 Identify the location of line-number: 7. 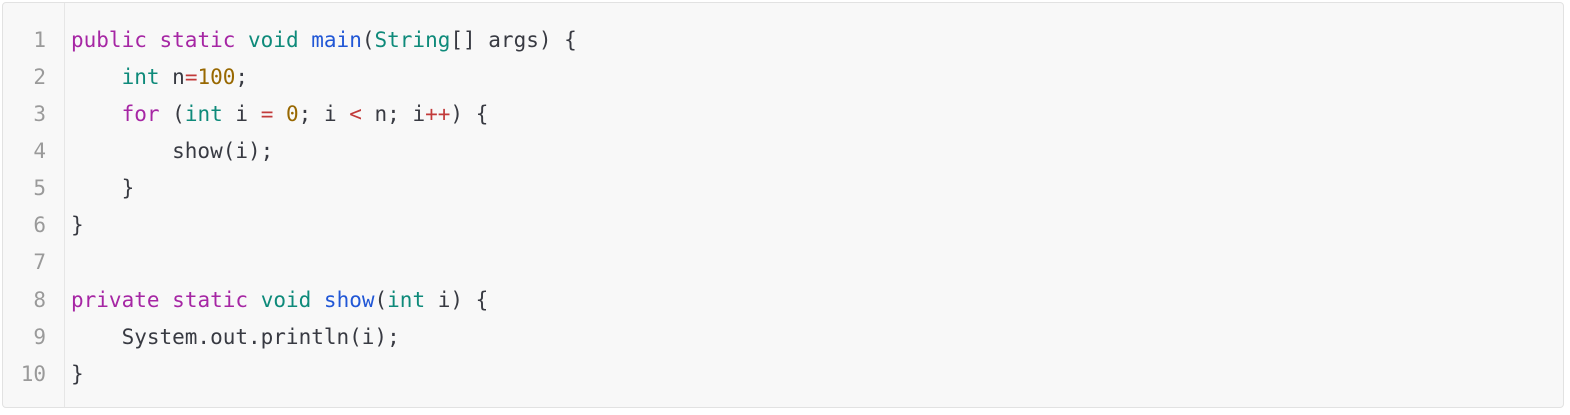
(39, 262).